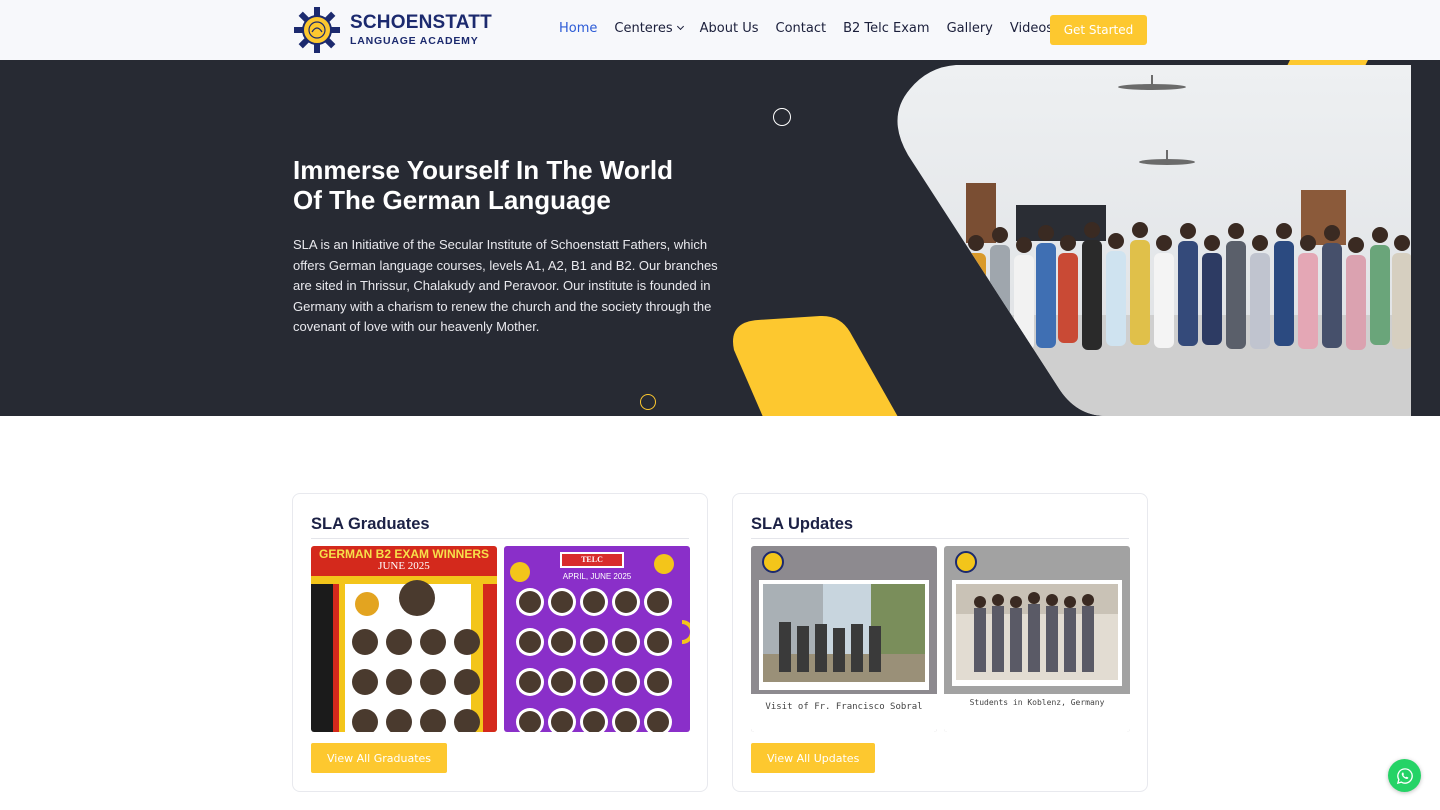 The image size is (1440, 810). What do you see at coordinates (592, 559) in the screenshot?
I see `poster-badge: TELC` at bounding box center [592, 559].